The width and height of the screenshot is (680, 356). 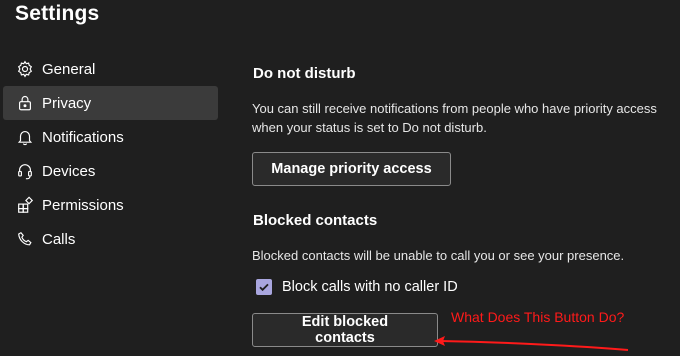 What do you see at coordinates (531, 343) in the screenshot?
I see `annotation-arrow-icon` at bounding box center [531, 343].